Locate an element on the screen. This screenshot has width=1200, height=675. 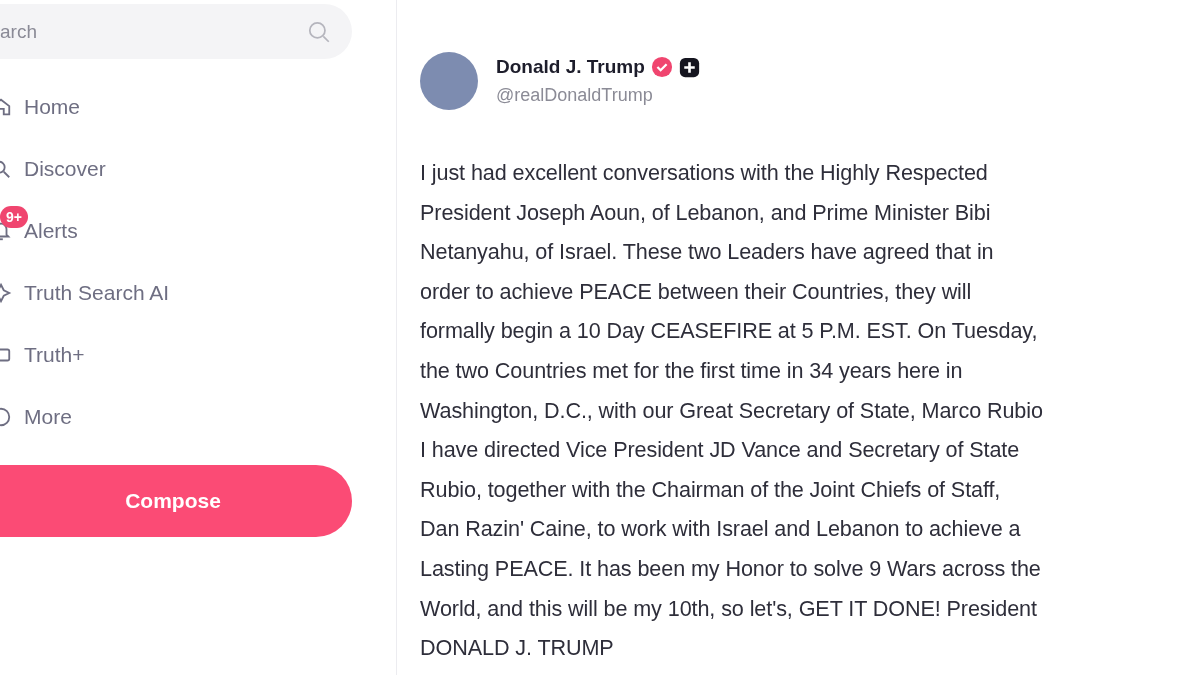
plus-icon is located at coordinates (689, 67).